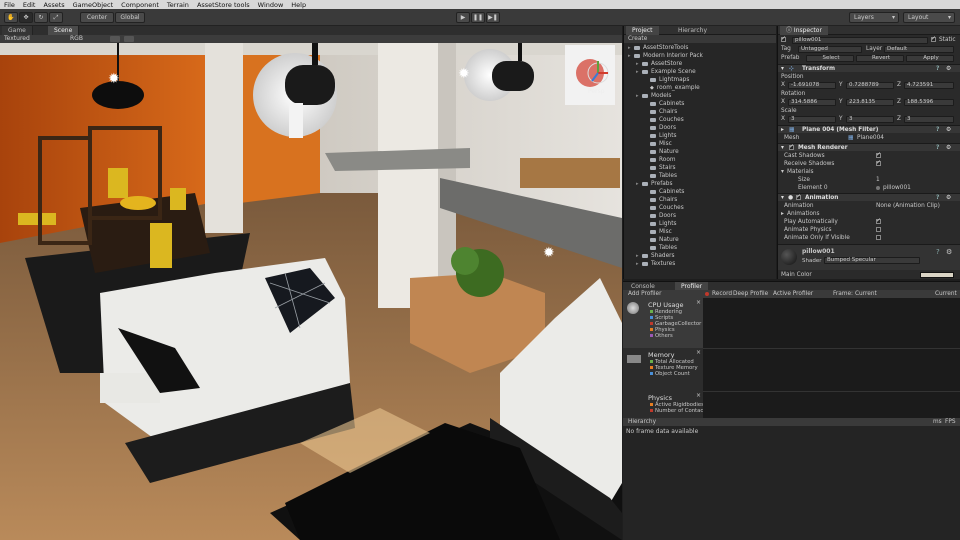 The image size is (960, 540). I want to click on scale-x-field: 3, so click(812, 119).